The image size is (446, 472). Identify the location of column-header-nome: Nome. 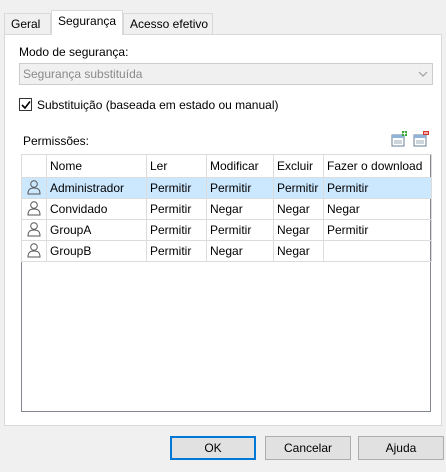
(96, 166).